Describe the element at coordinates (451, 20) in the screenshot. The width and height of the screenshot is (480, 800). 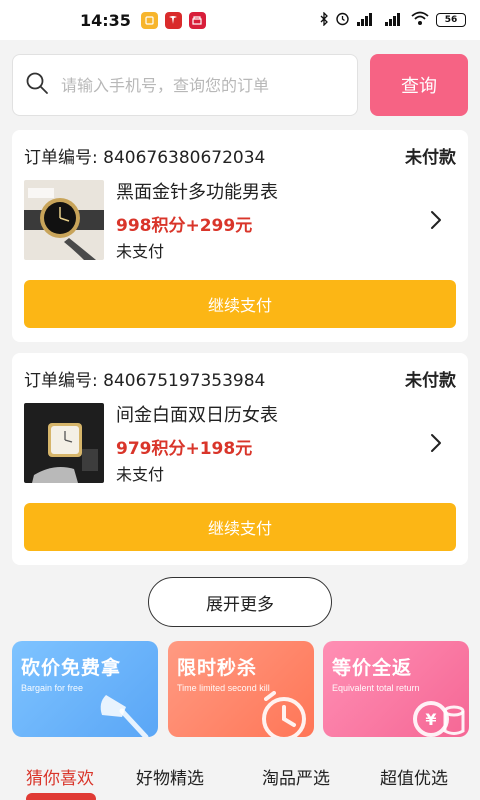
I see `battery-indicator: 56` at that location.